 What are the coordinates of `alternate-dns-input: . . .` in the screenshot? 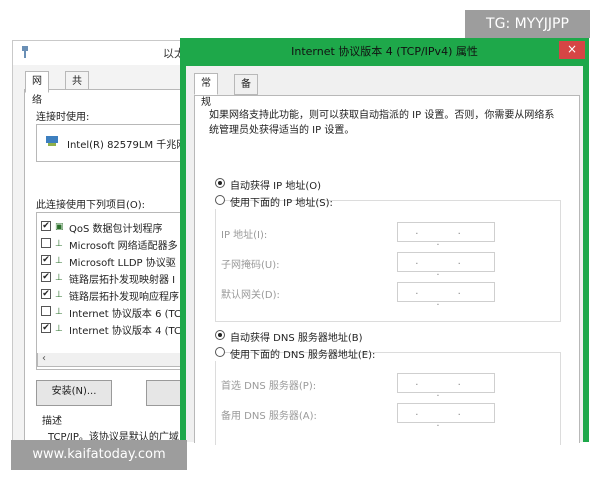 It's located at (446, 416).